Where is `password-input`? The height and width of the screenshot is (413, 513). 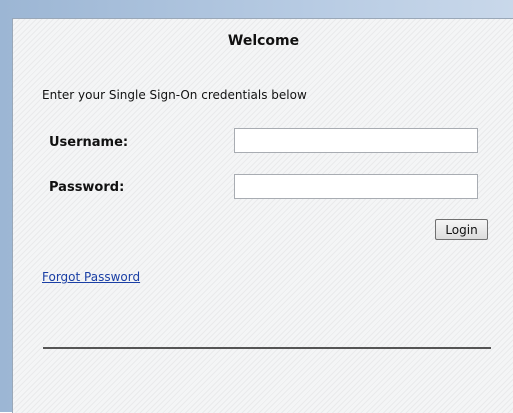 password-input is located at coordinates (356, 186).